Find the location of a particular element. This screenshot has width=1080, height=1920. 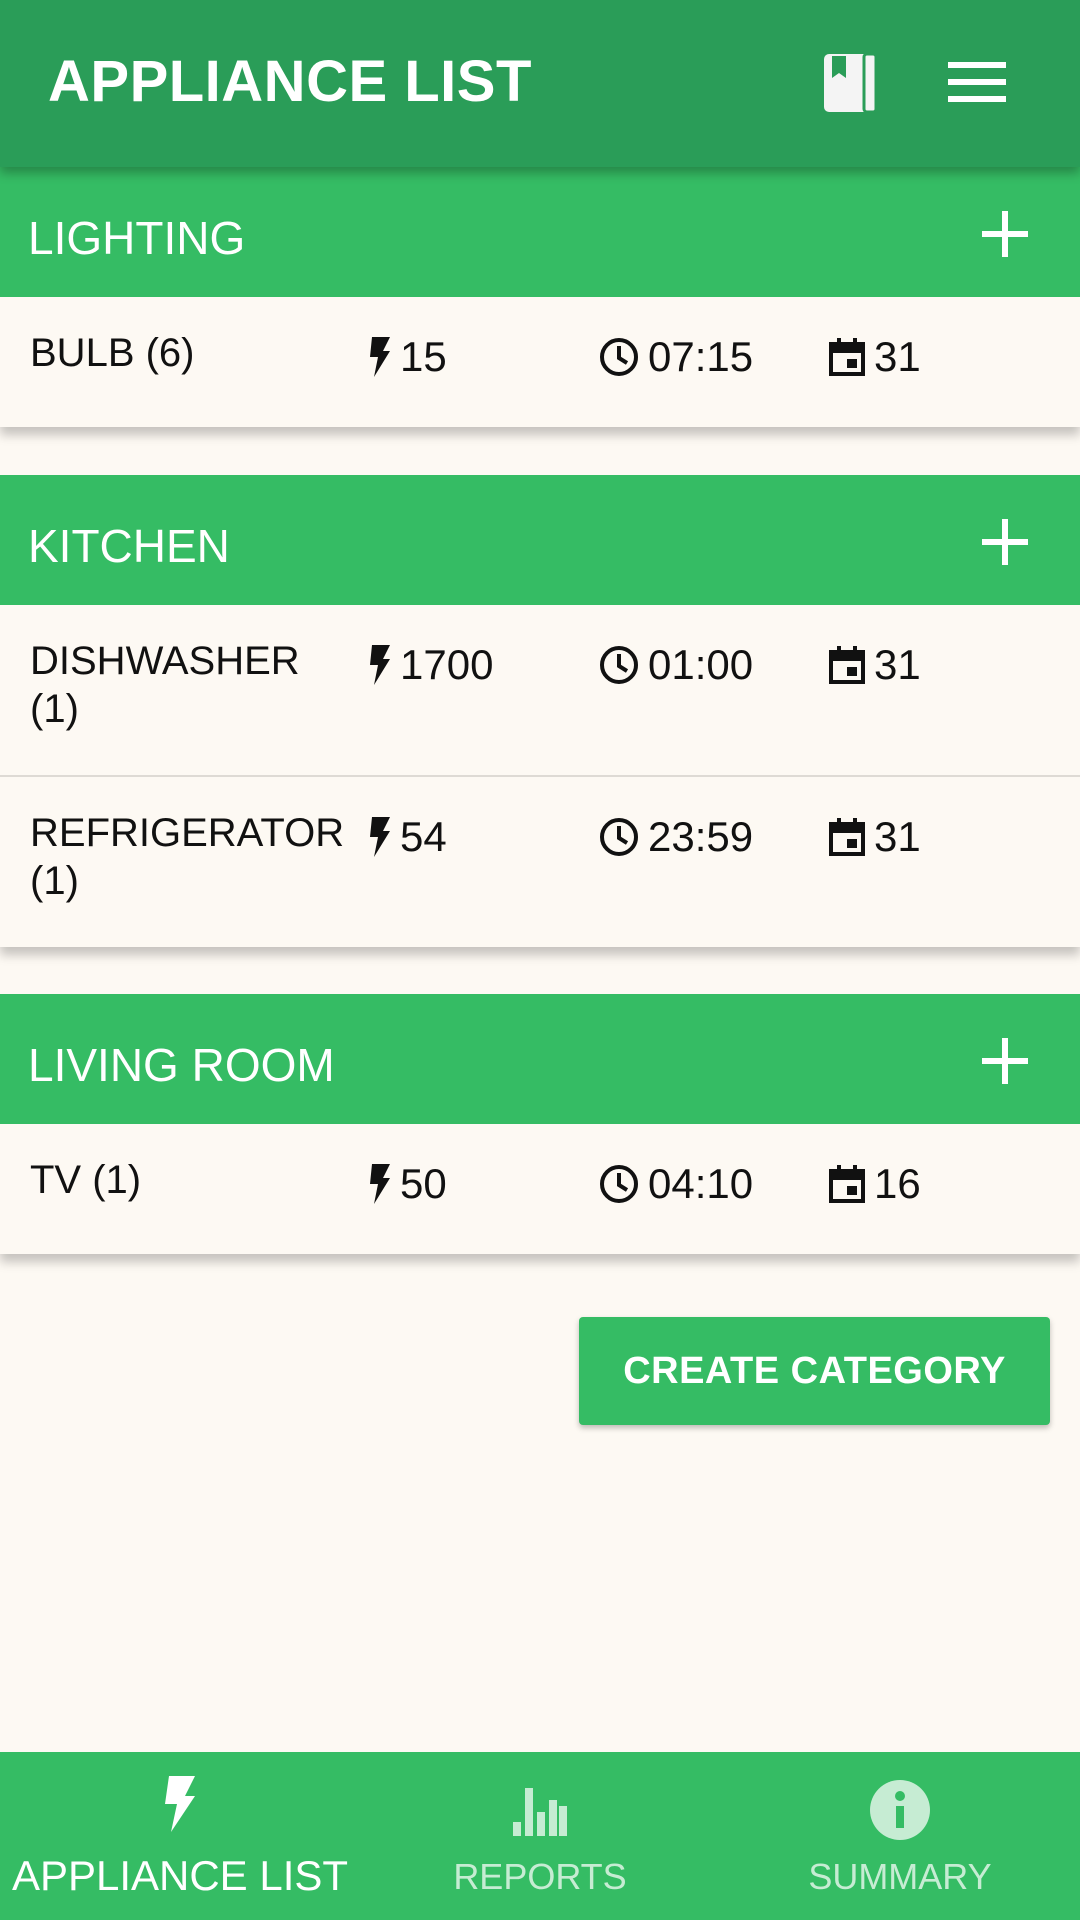

time-metric: 23:59 is located at coordinates (675, 837).